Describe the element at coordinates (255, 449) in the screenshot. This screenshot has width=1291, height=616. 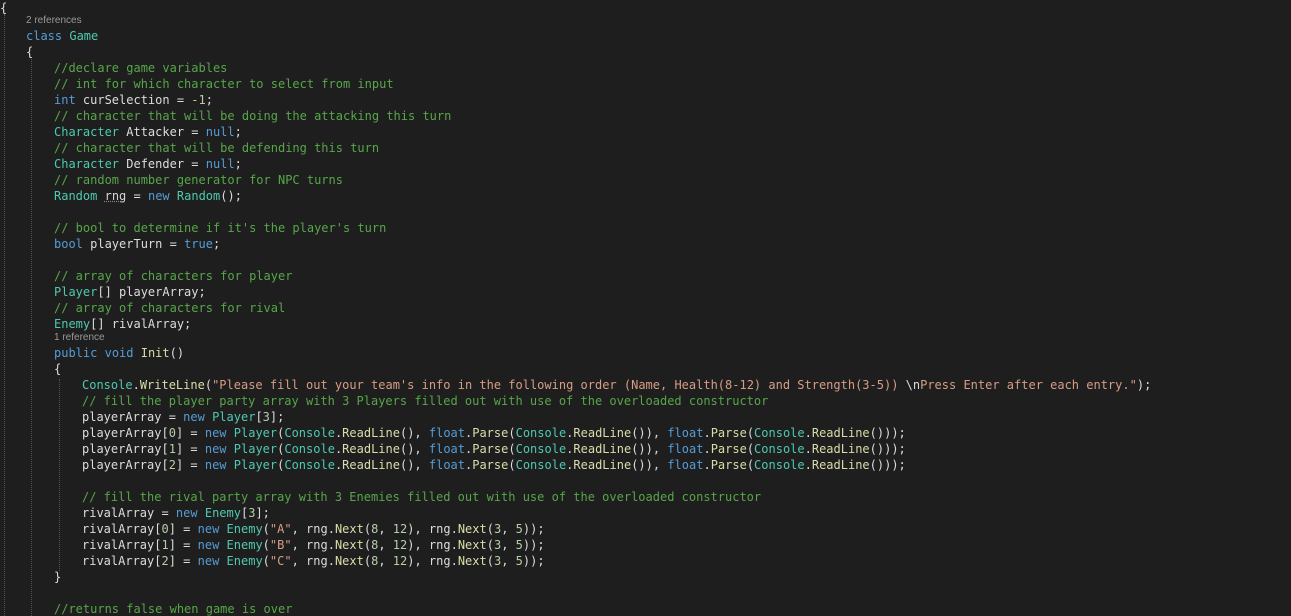
I see `code-token: Player` at that location.